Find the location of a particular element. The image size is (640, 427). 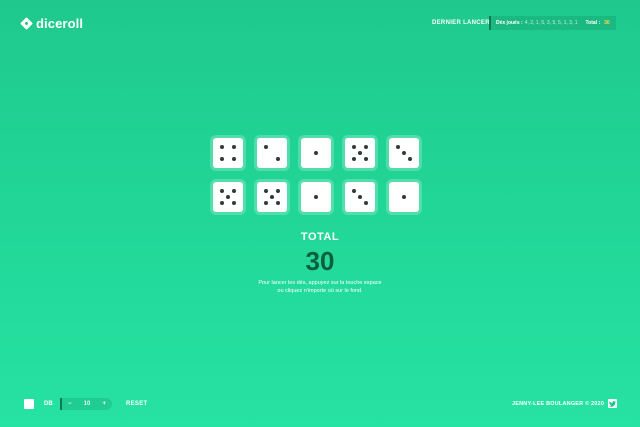

history-total-value: 30 is located at coordinates (607, 23).